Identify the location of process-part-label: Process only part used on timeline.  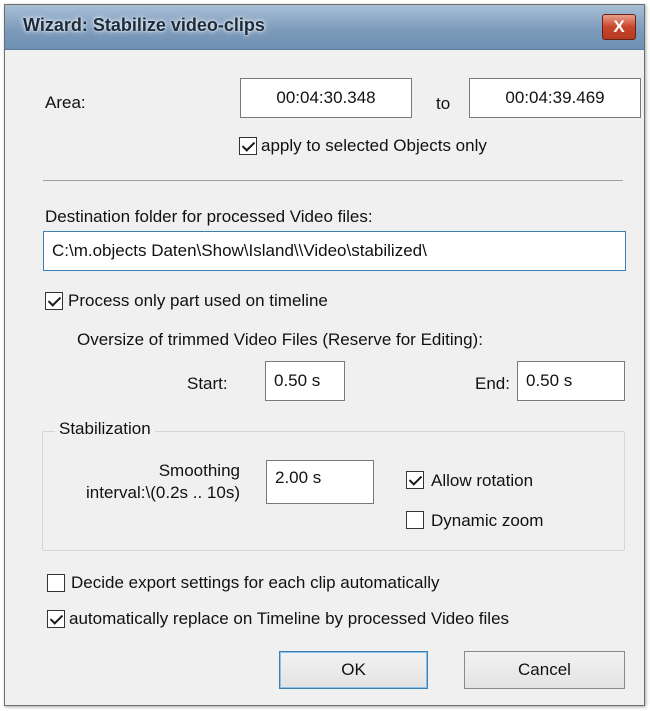
(198, 301).